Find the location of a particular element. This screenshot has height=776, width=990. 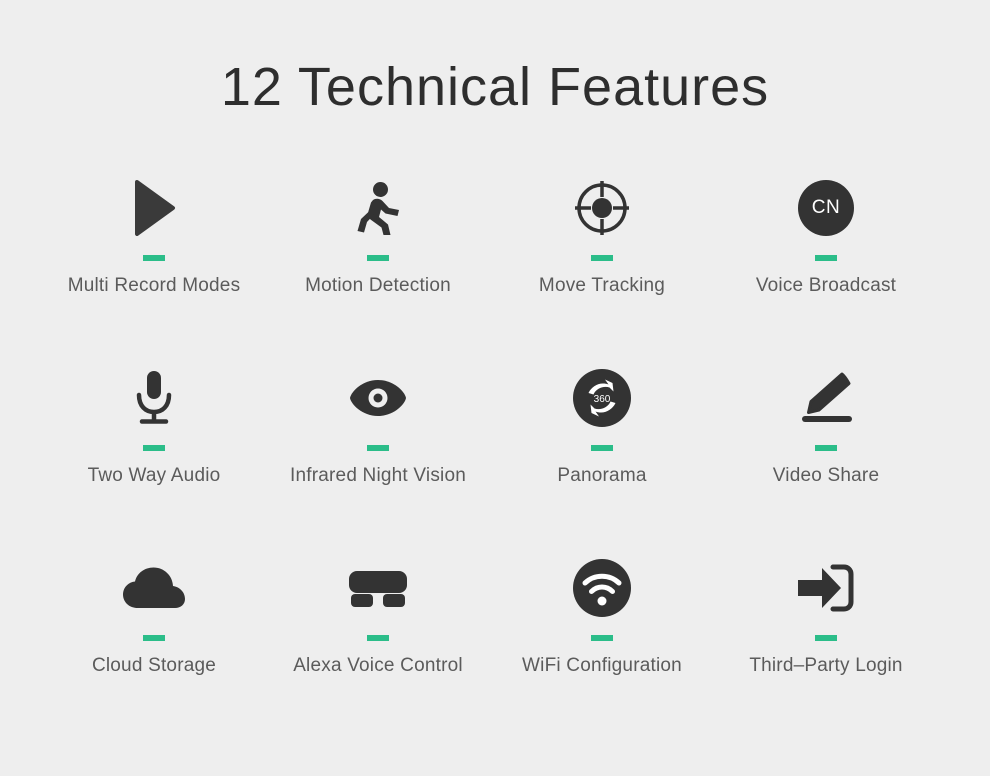

feature-item: Two Way Audio is located at coordinates (154, 454).